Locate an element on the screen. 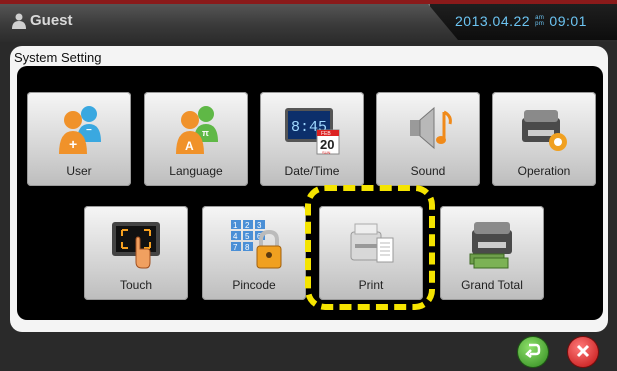  clock: 2013.04.22 am pm 09:01 is located at coordinates (521, 21).